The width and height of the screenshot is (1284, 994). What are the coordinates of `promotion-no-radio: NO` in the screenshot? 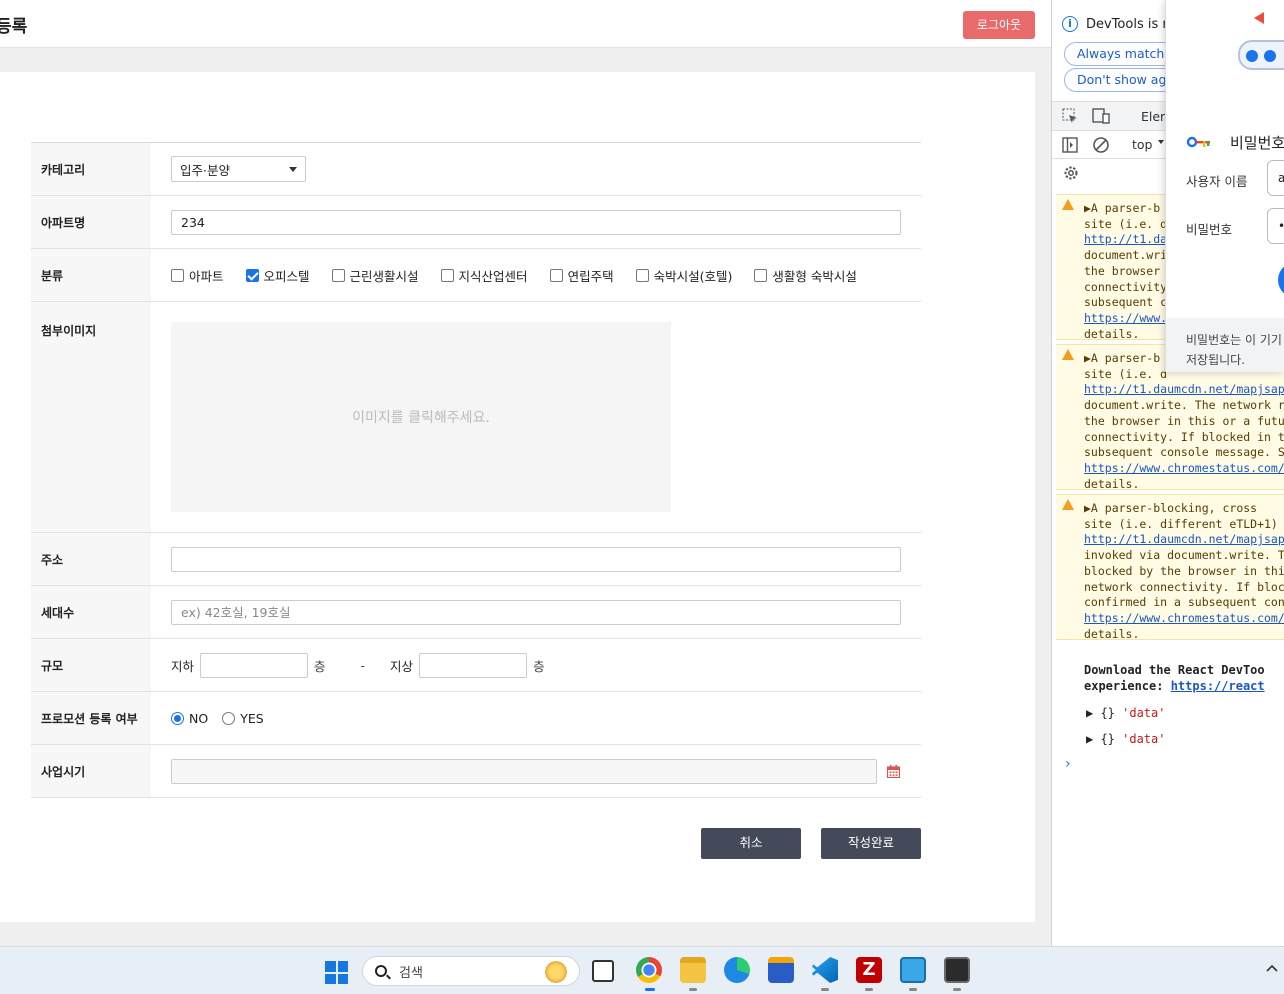 It's located at (189, 718).